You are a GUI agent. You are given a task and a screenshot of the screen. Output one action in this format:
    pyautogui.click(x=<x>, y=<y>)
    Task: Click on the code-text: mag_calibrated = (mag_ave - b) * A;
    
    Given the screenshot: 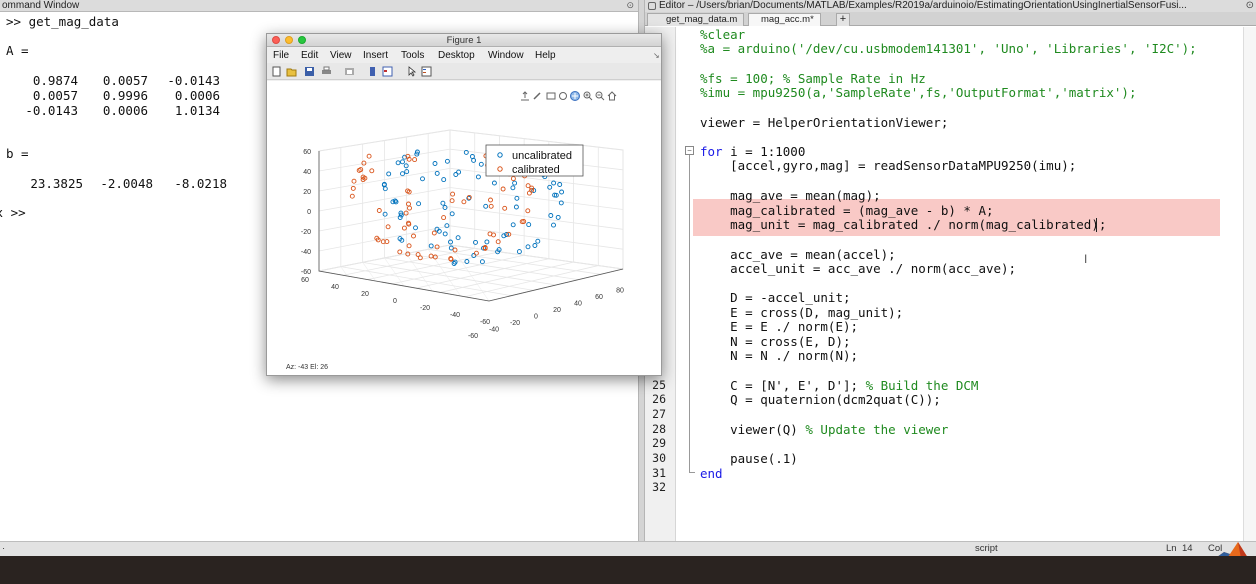 What is the action you would take?
    pyautogui.click(x=847, y=210)
    